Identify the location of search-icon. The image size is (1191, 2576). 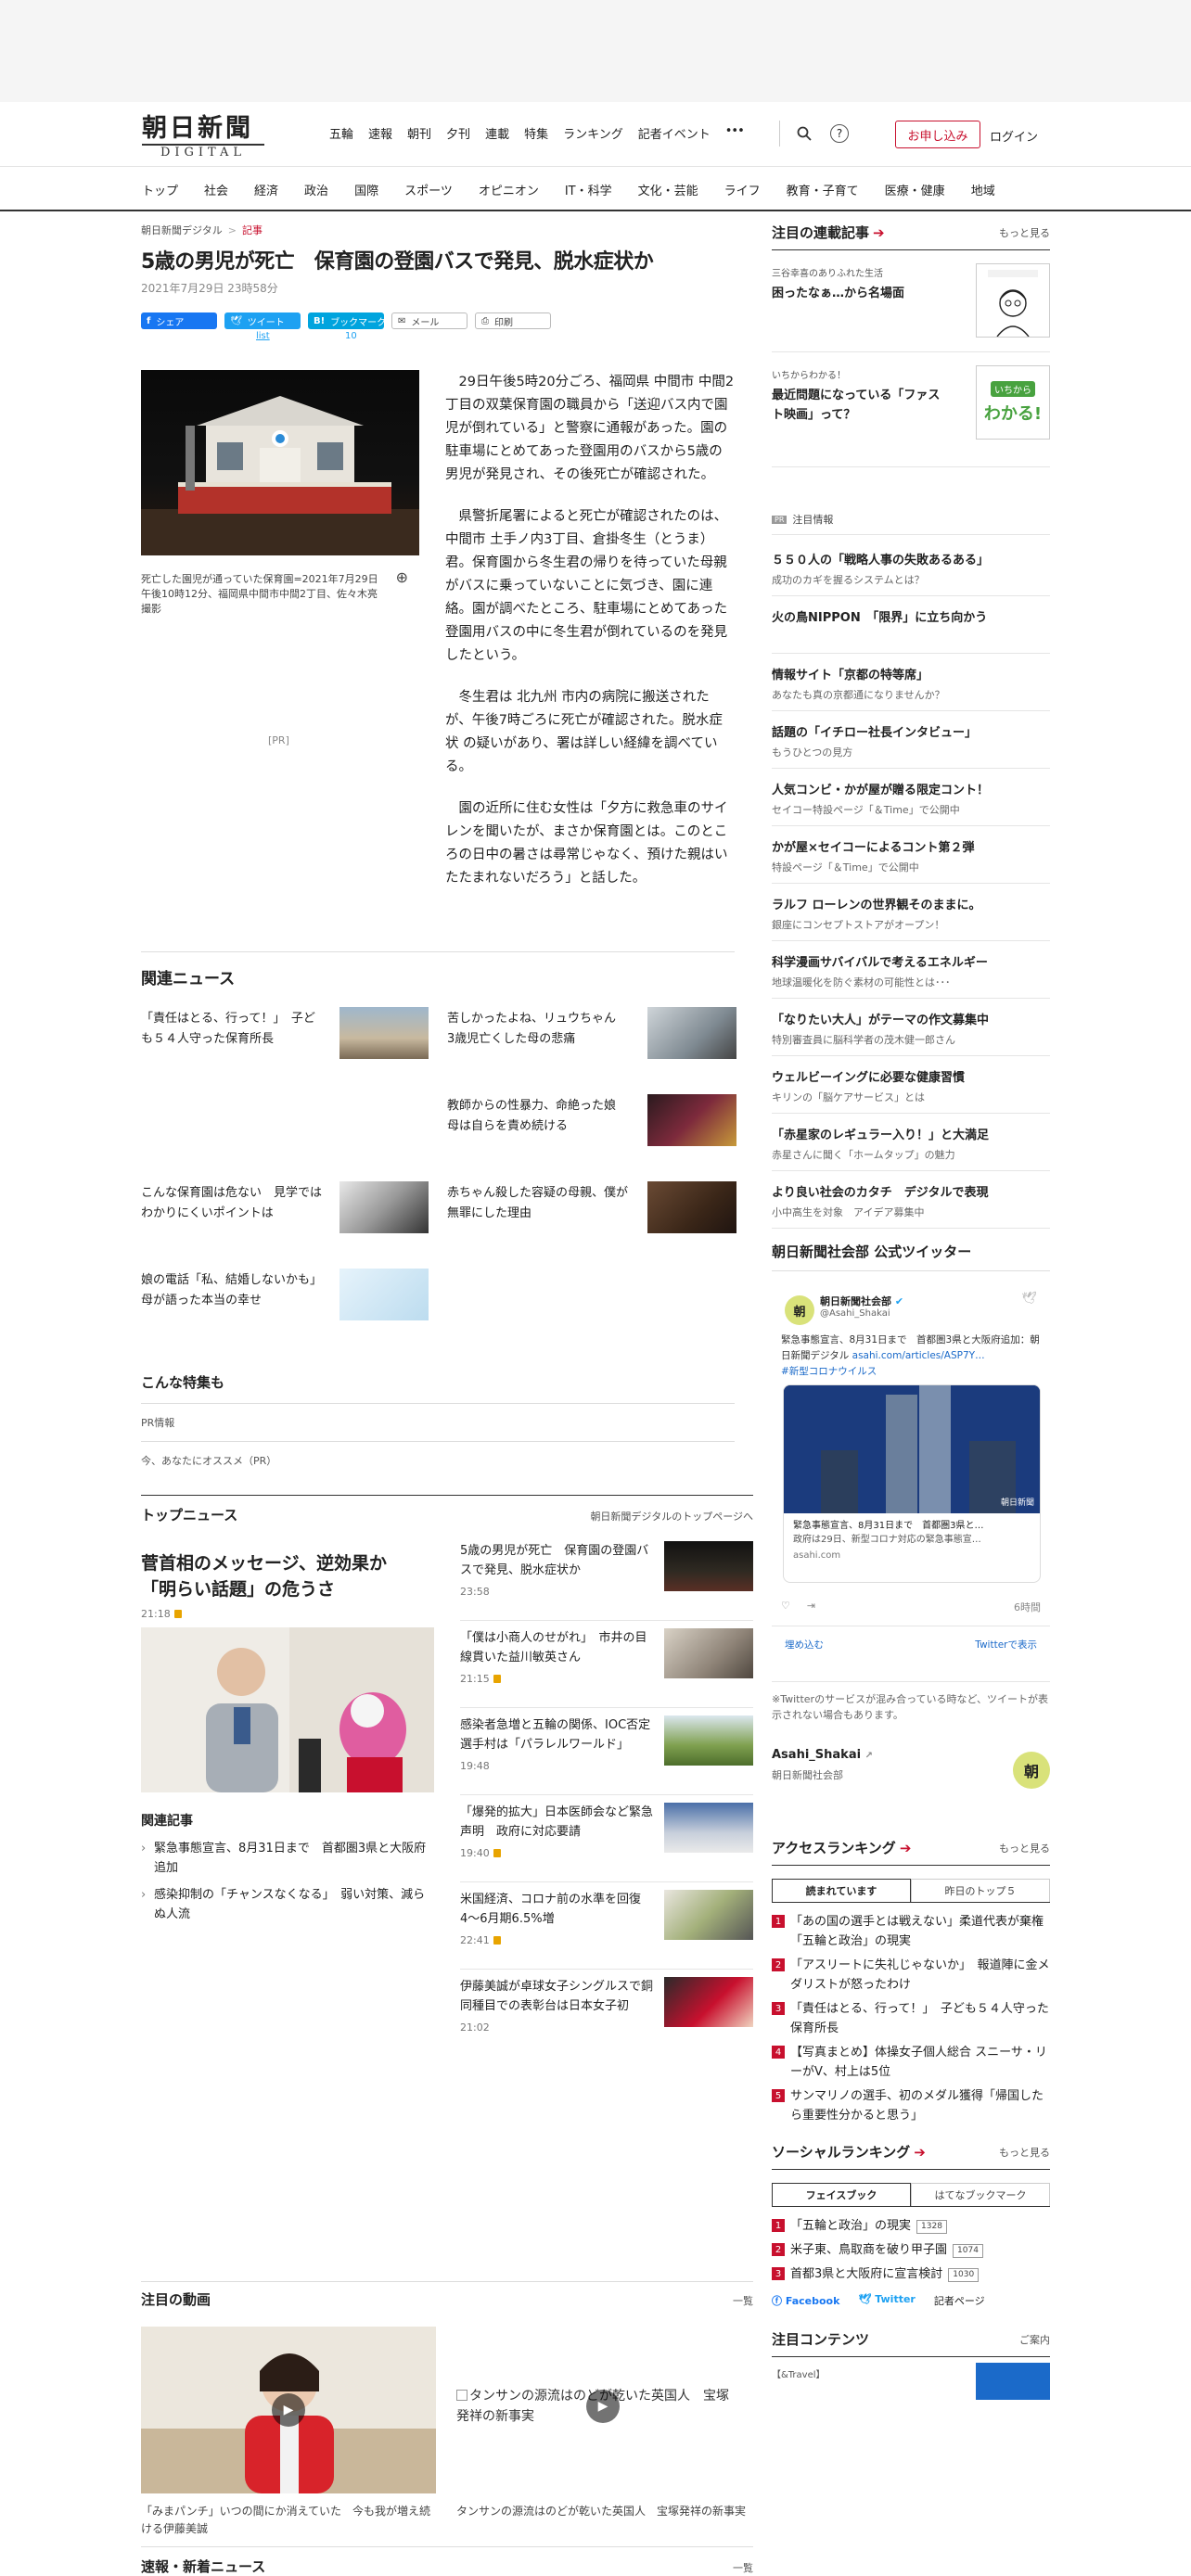
(804, 134).